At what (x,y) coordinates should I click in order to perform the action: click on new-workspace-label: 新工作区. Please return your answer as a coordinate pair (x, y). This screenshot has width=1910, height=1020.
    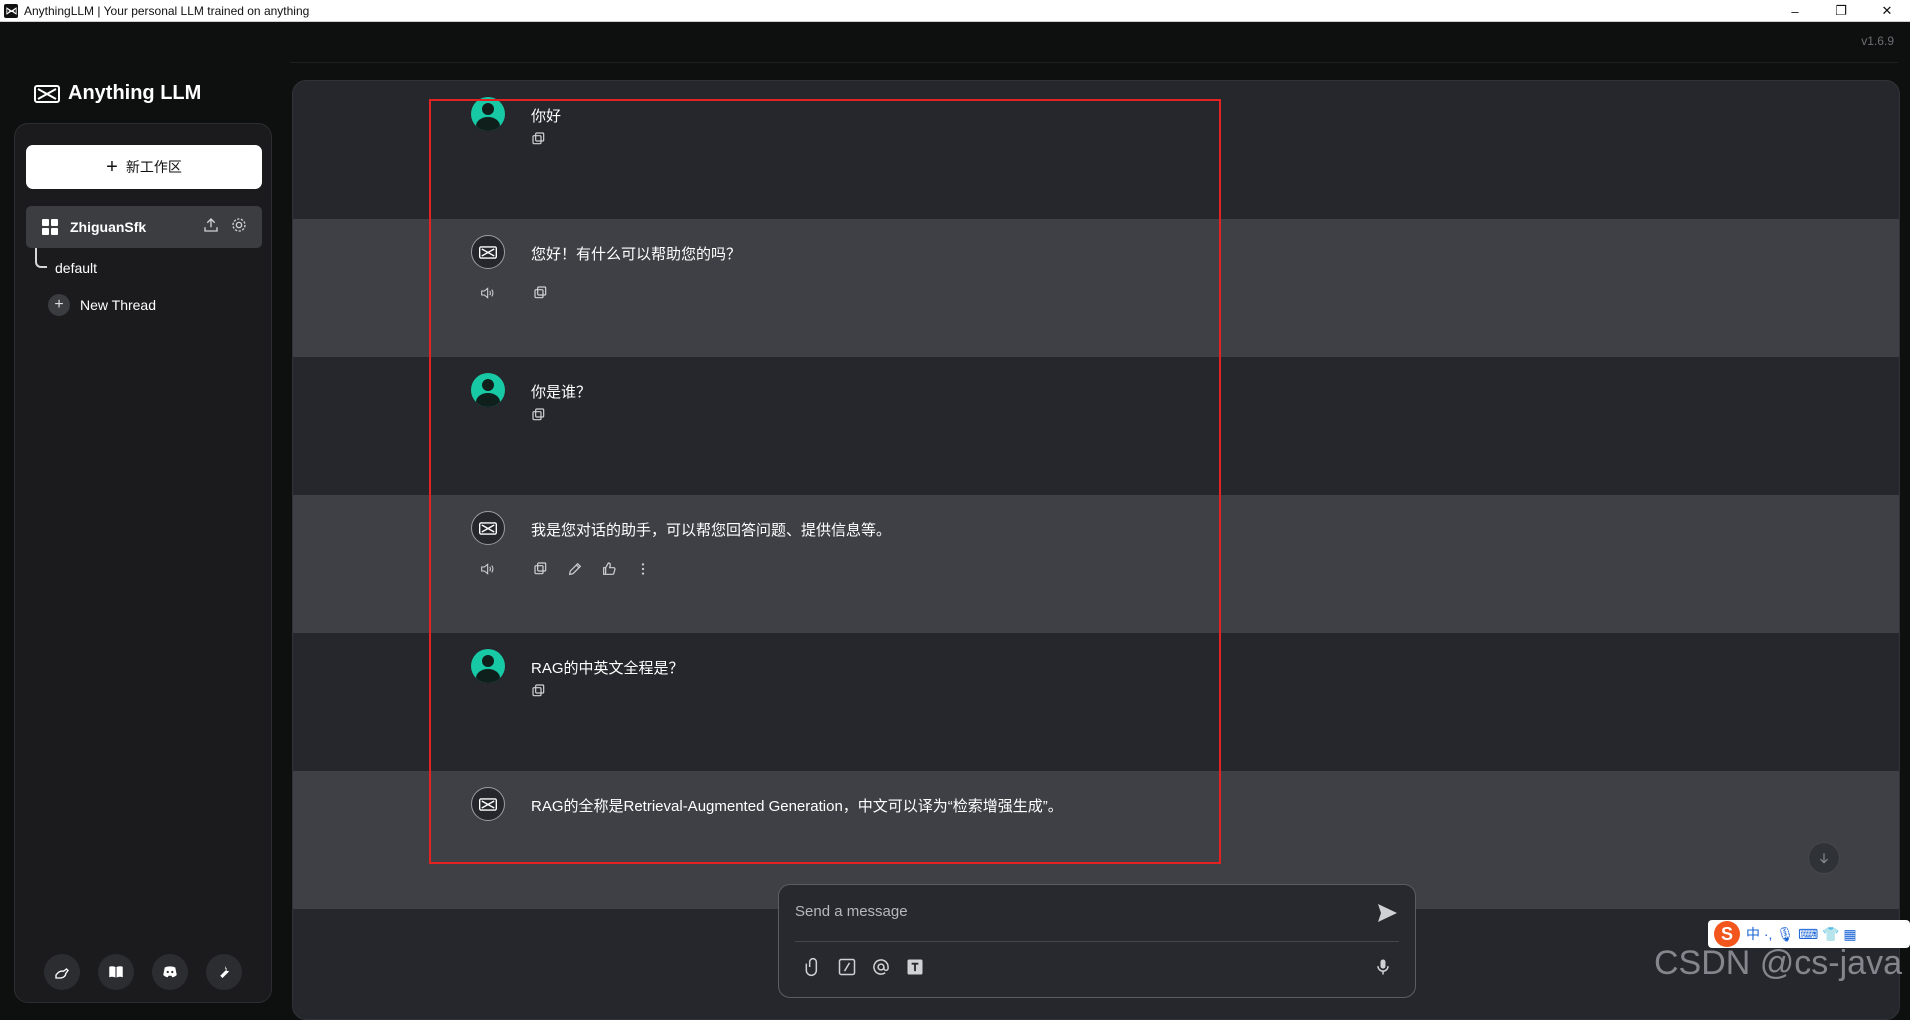
    Looking at the image, I should click on (153, 167).